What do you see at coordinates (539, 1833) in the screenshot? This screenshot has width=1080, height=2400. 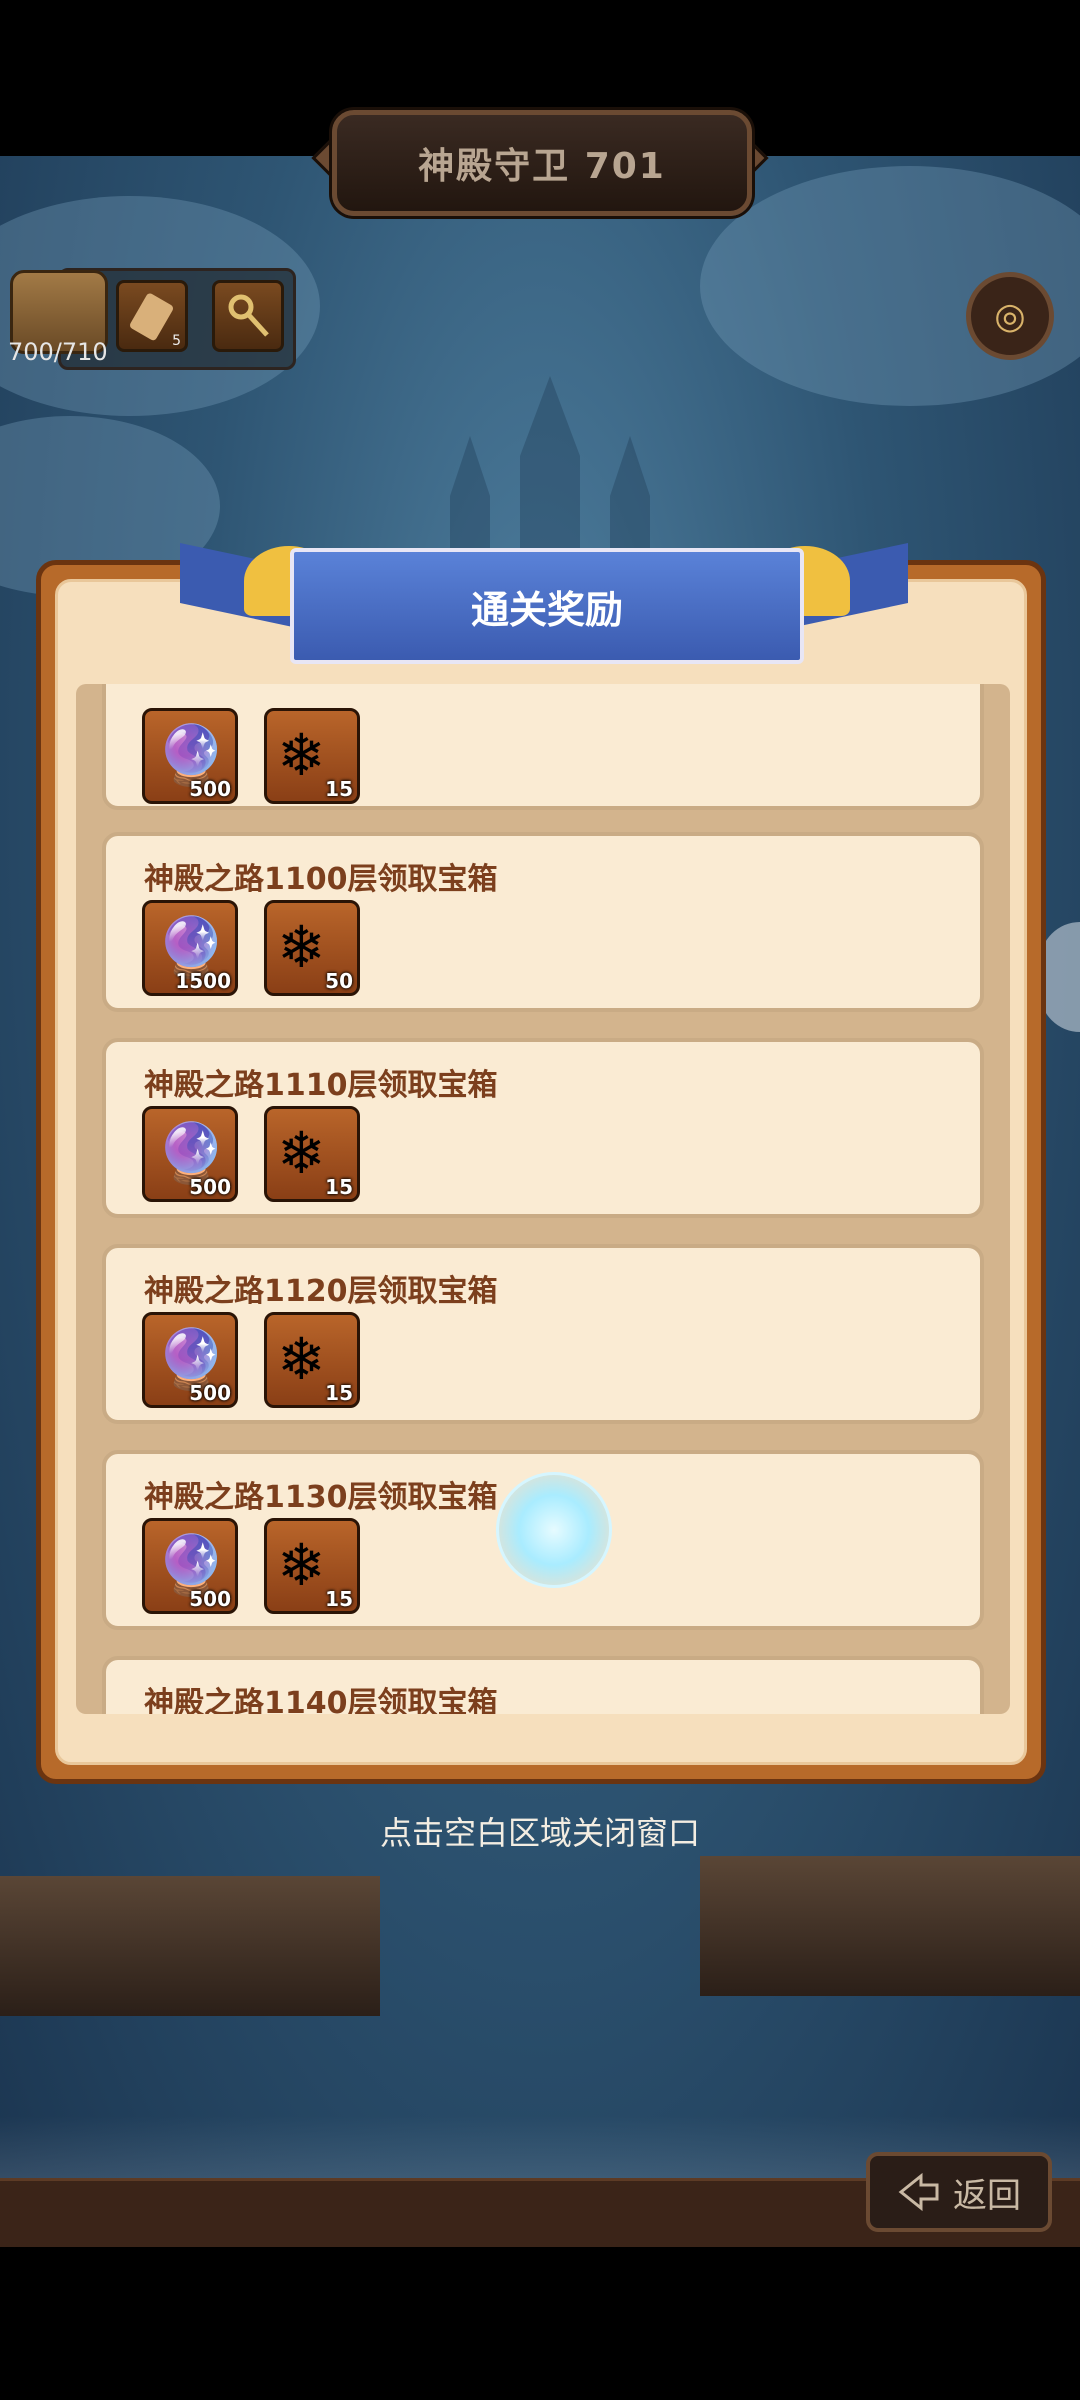 I see `close-hint: 点击空白区域关闭窗口` at bounding box center [539, 1833].